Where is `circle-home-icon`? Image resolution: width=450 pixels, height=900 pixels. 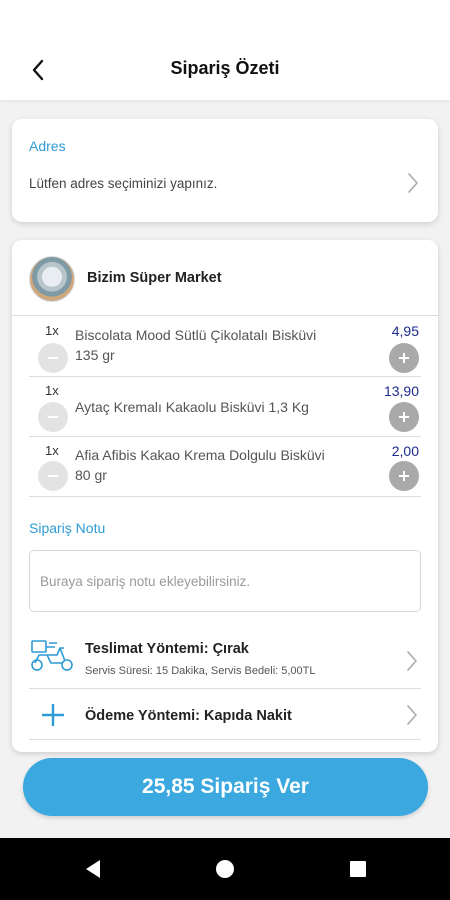
circle-home-icon is located at coordinates (225, 869).